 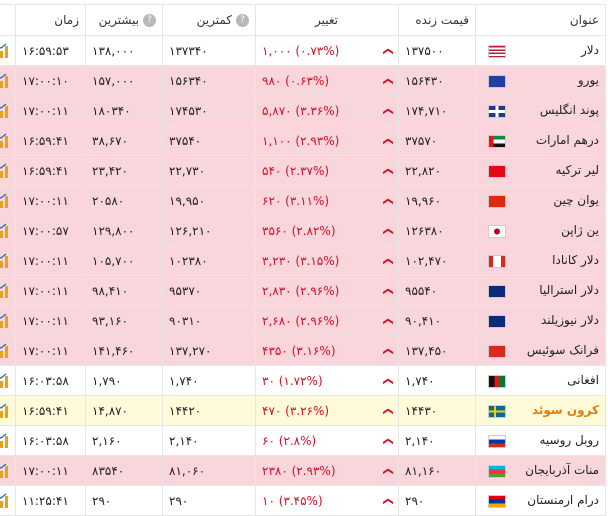 I want to click on currency-name: لیر ترکیه, so click(x=577, y=170).